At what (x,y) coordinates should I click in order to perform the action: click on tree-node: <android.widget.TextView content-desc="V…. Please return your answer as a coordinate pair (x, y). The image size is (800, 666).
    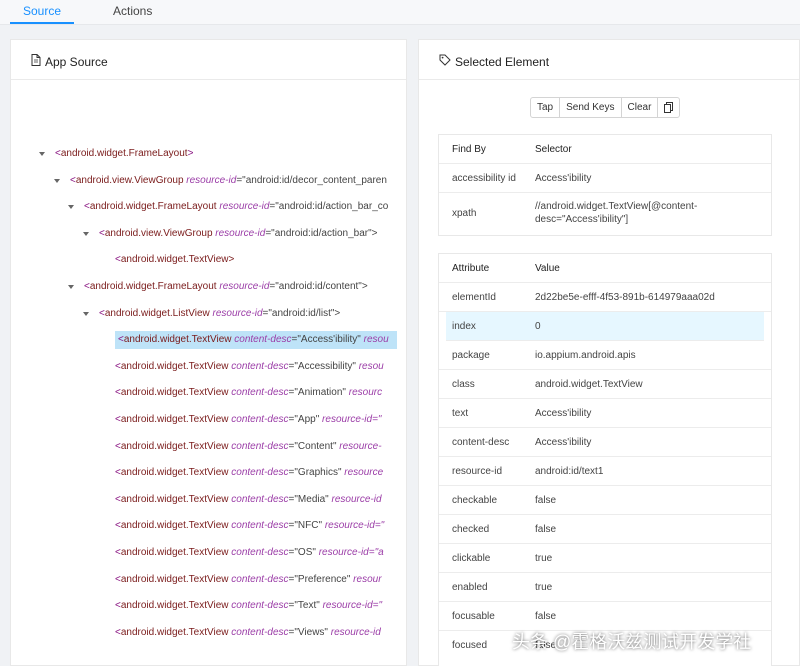
    Looking at the image, I should click on (248, 633).